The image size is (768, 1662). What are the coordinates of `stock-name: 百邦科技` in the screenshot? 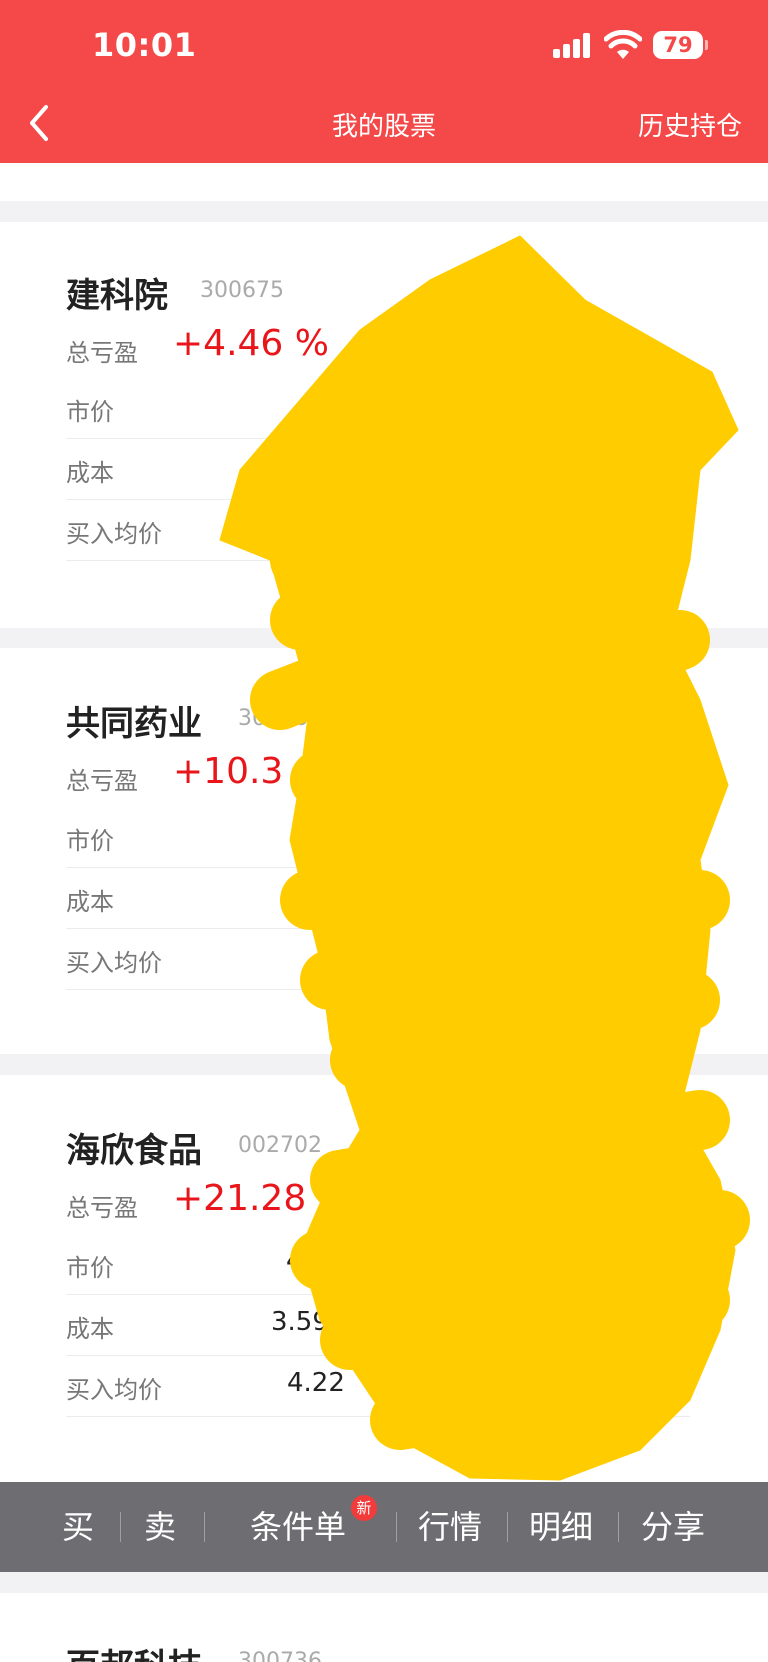 It's located at (134, 1650).